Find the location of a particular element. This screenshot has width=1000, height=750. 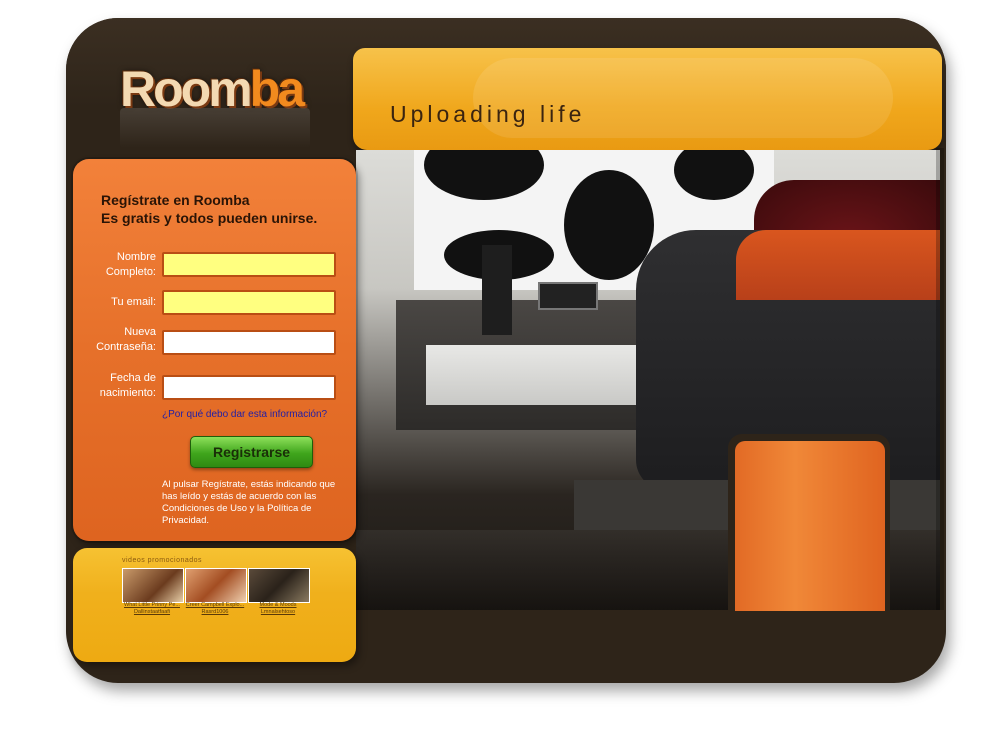

password-label: Nueva Contraseña: is located at coordinates (126, 339).